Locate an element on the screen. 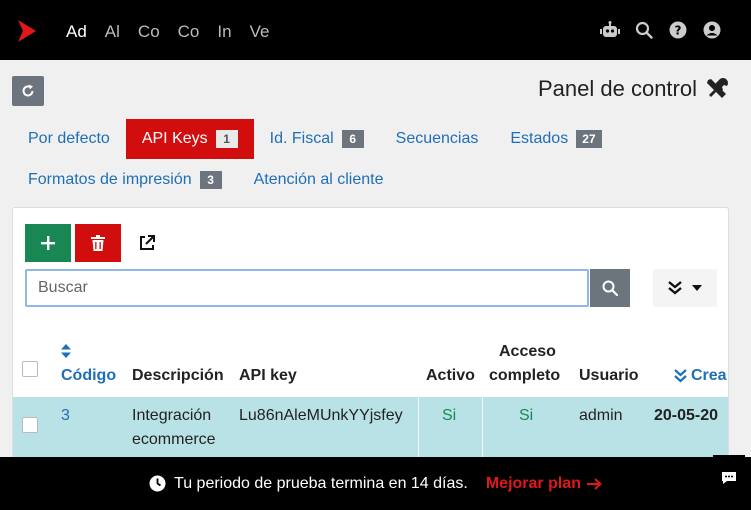 This screenshot has height=510, width=751. column-header-codigo: Código is located at coordinates (88, 376).